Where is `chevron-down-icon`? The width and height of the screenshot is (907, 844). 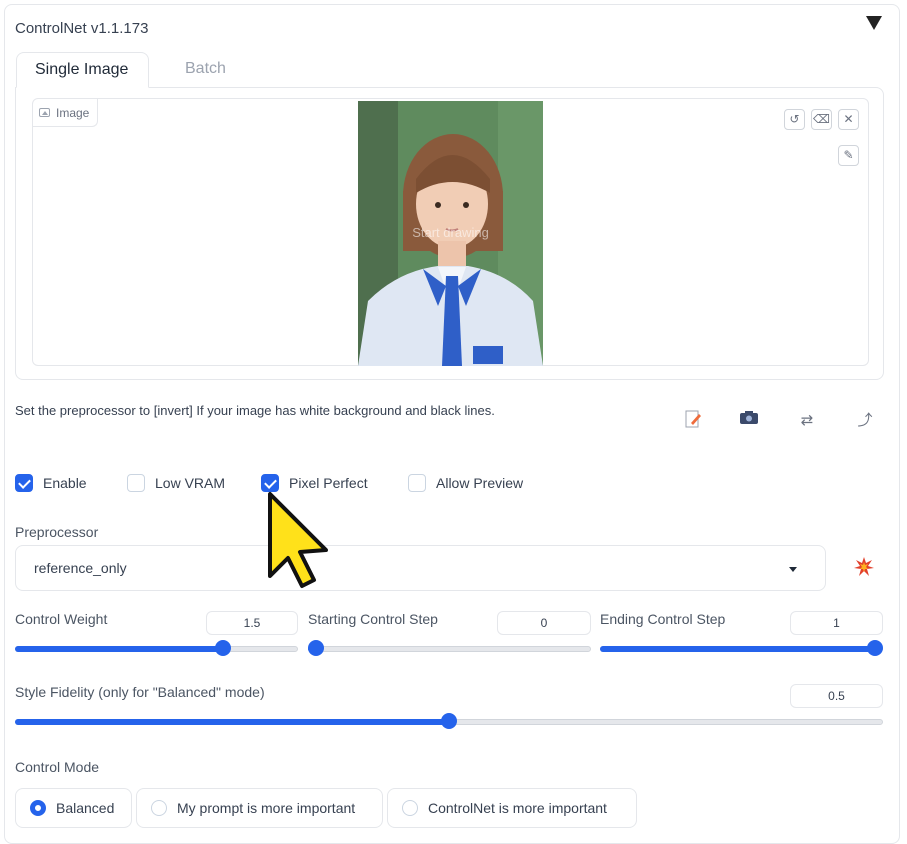 chevron-down-icon is located at coordinates (793, 569).